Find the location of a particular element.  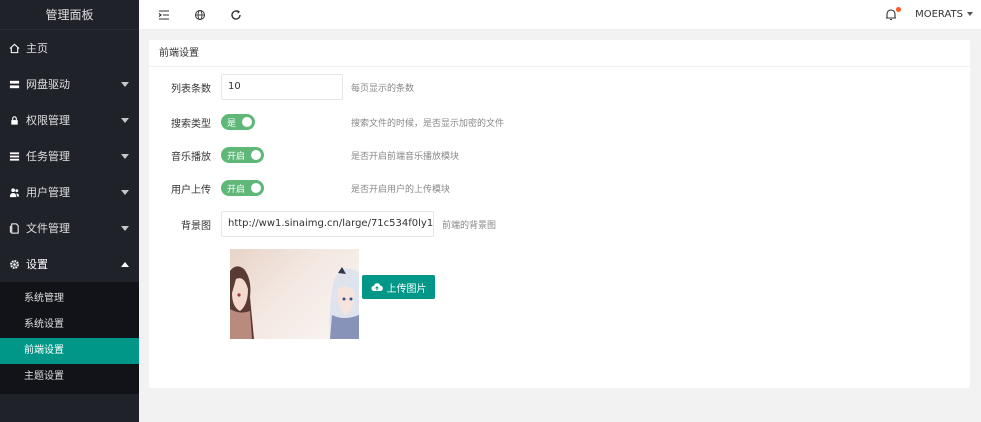

bell-icon is located at coordinates (893, 14).